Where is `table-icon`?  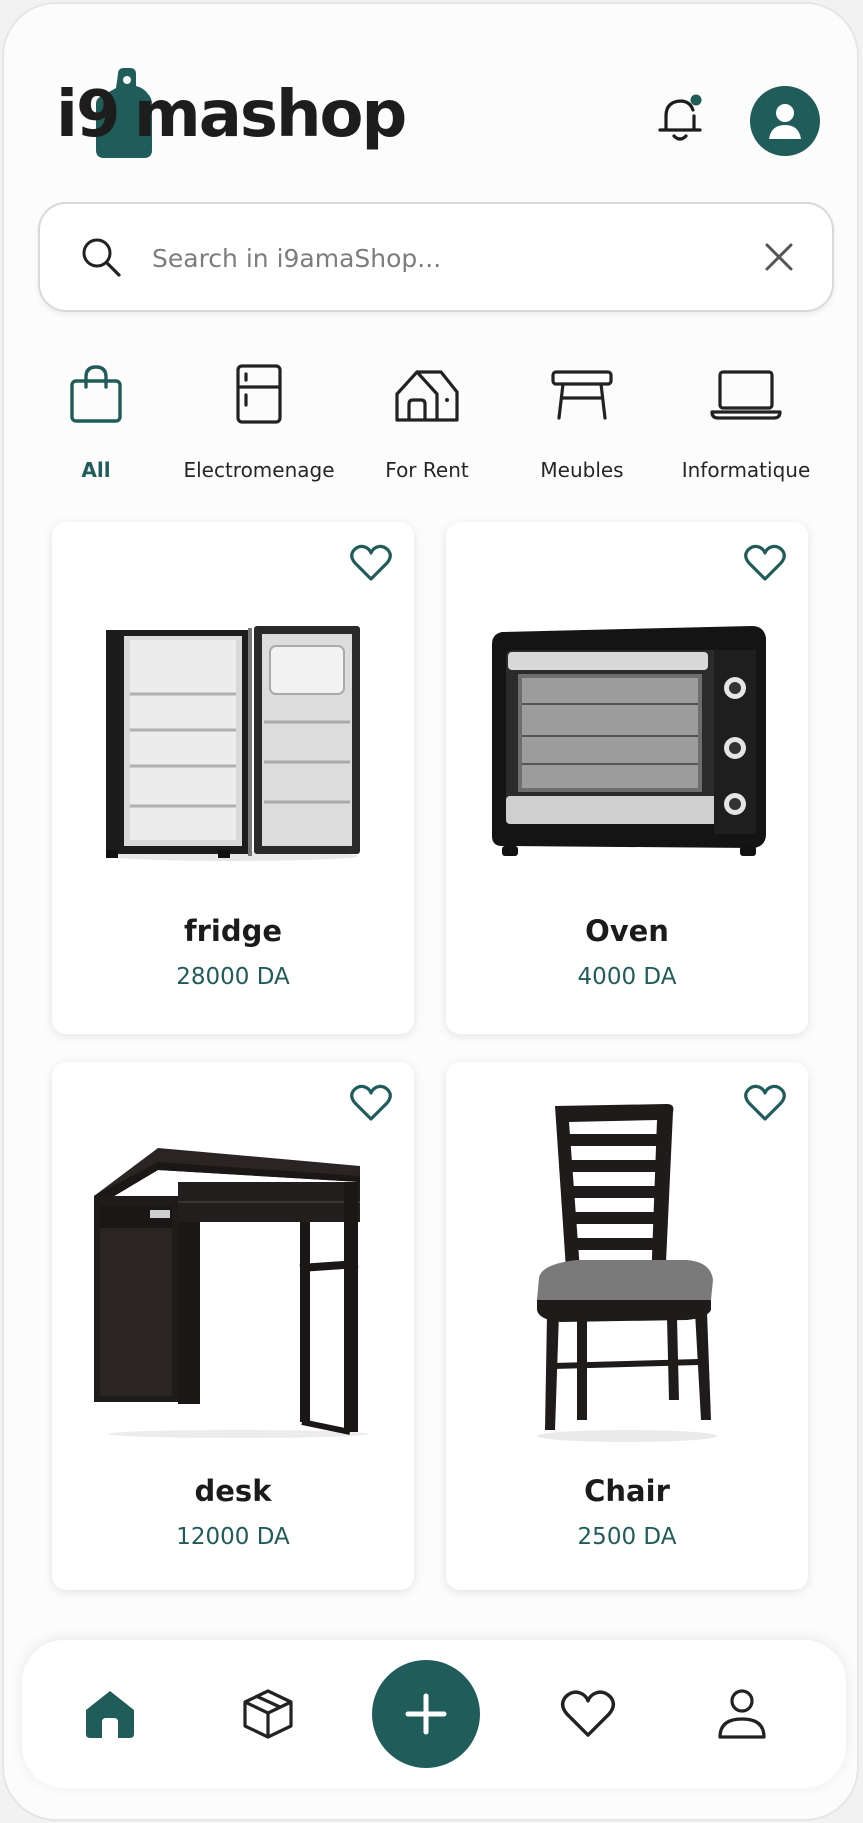 table-icon is located at coordinates (582, 395).